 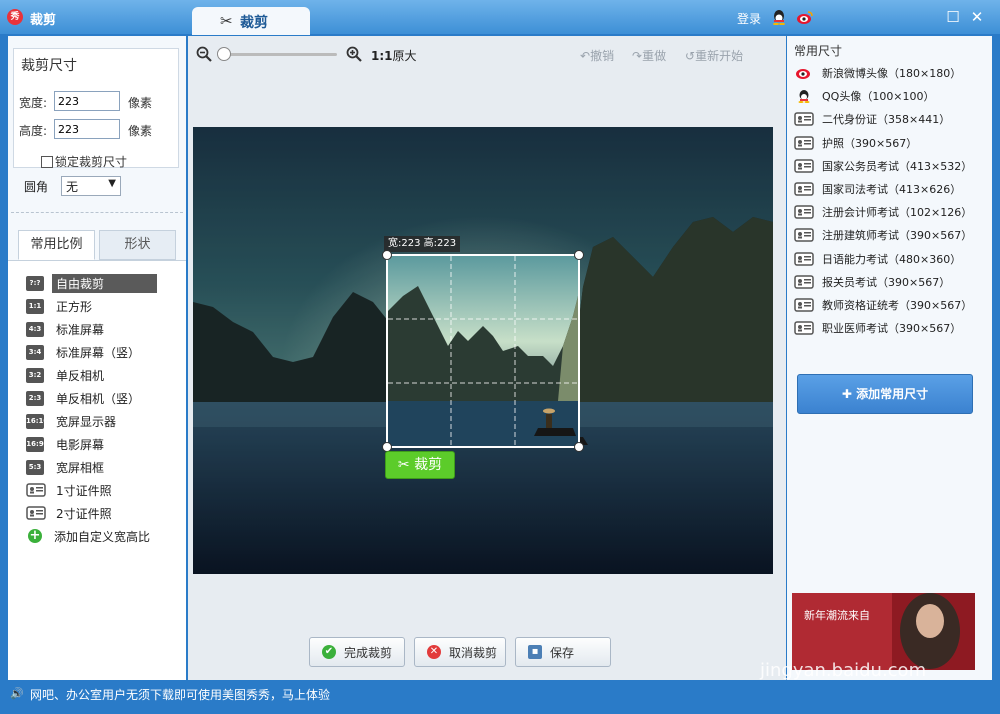 What do you see at coordinates (637, 56) in the screenshot?
I see `redo-icon: ↷` at bounding box center [637, 56].